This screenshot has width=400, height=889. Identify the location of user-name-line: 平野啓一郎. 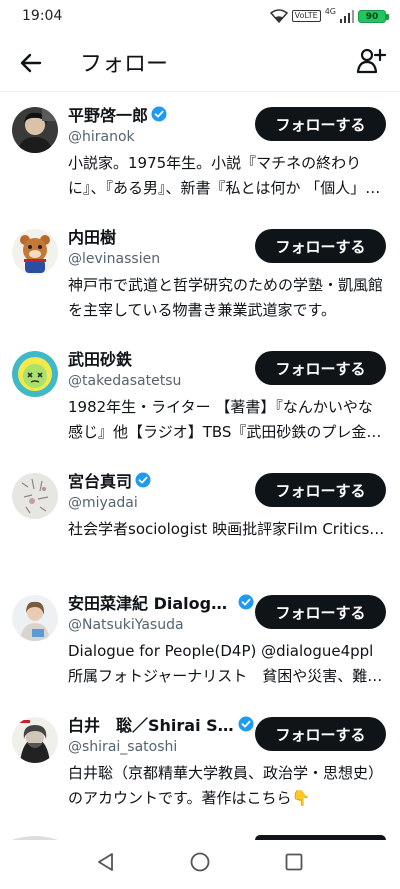
(117, 114).